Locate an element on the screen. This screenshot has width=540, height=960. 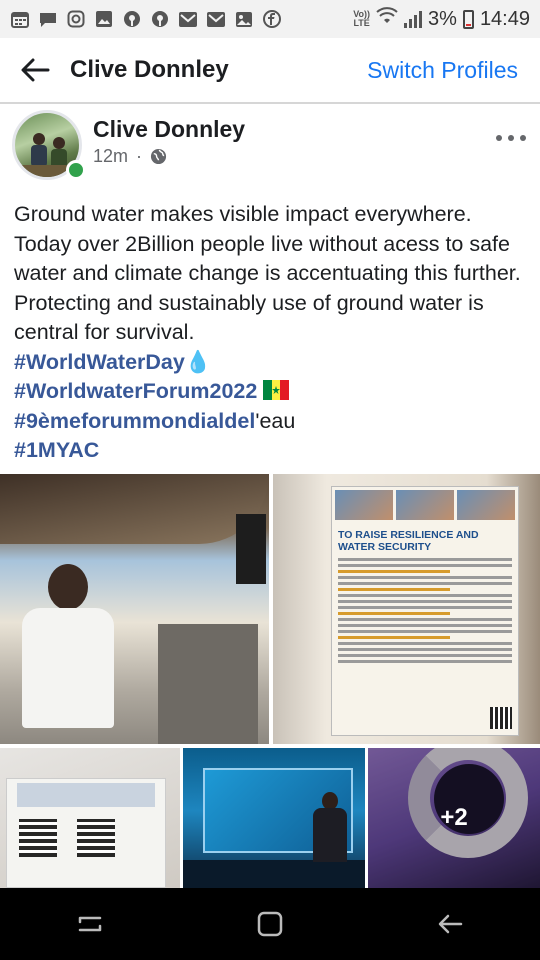
battery-icon is located at coordinates (468, 19).